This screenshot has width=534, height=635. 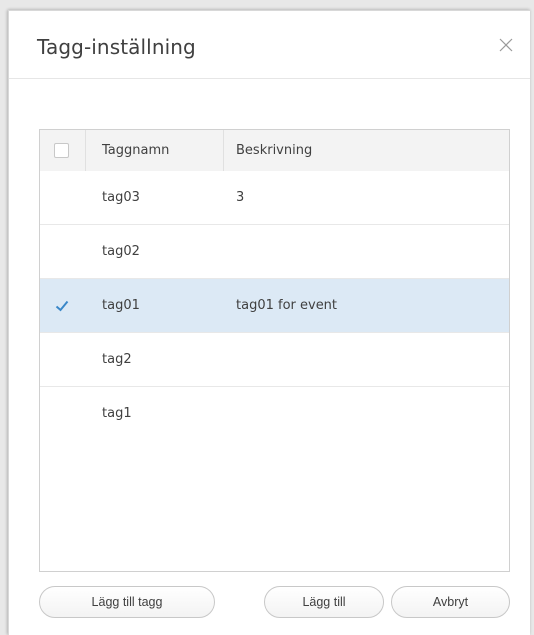 What do you see at coordinates (121, 251) in the screenshot?
I see `tag-name-cell: tag02` at bounding box center [121, 251].